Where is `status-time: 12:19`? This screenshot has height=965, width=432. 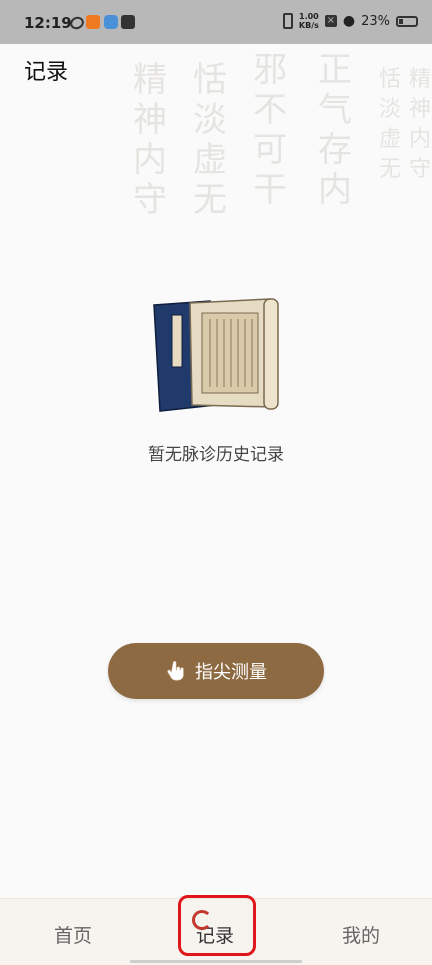 status-time: 12:19 is located at coordinates (48, 23).